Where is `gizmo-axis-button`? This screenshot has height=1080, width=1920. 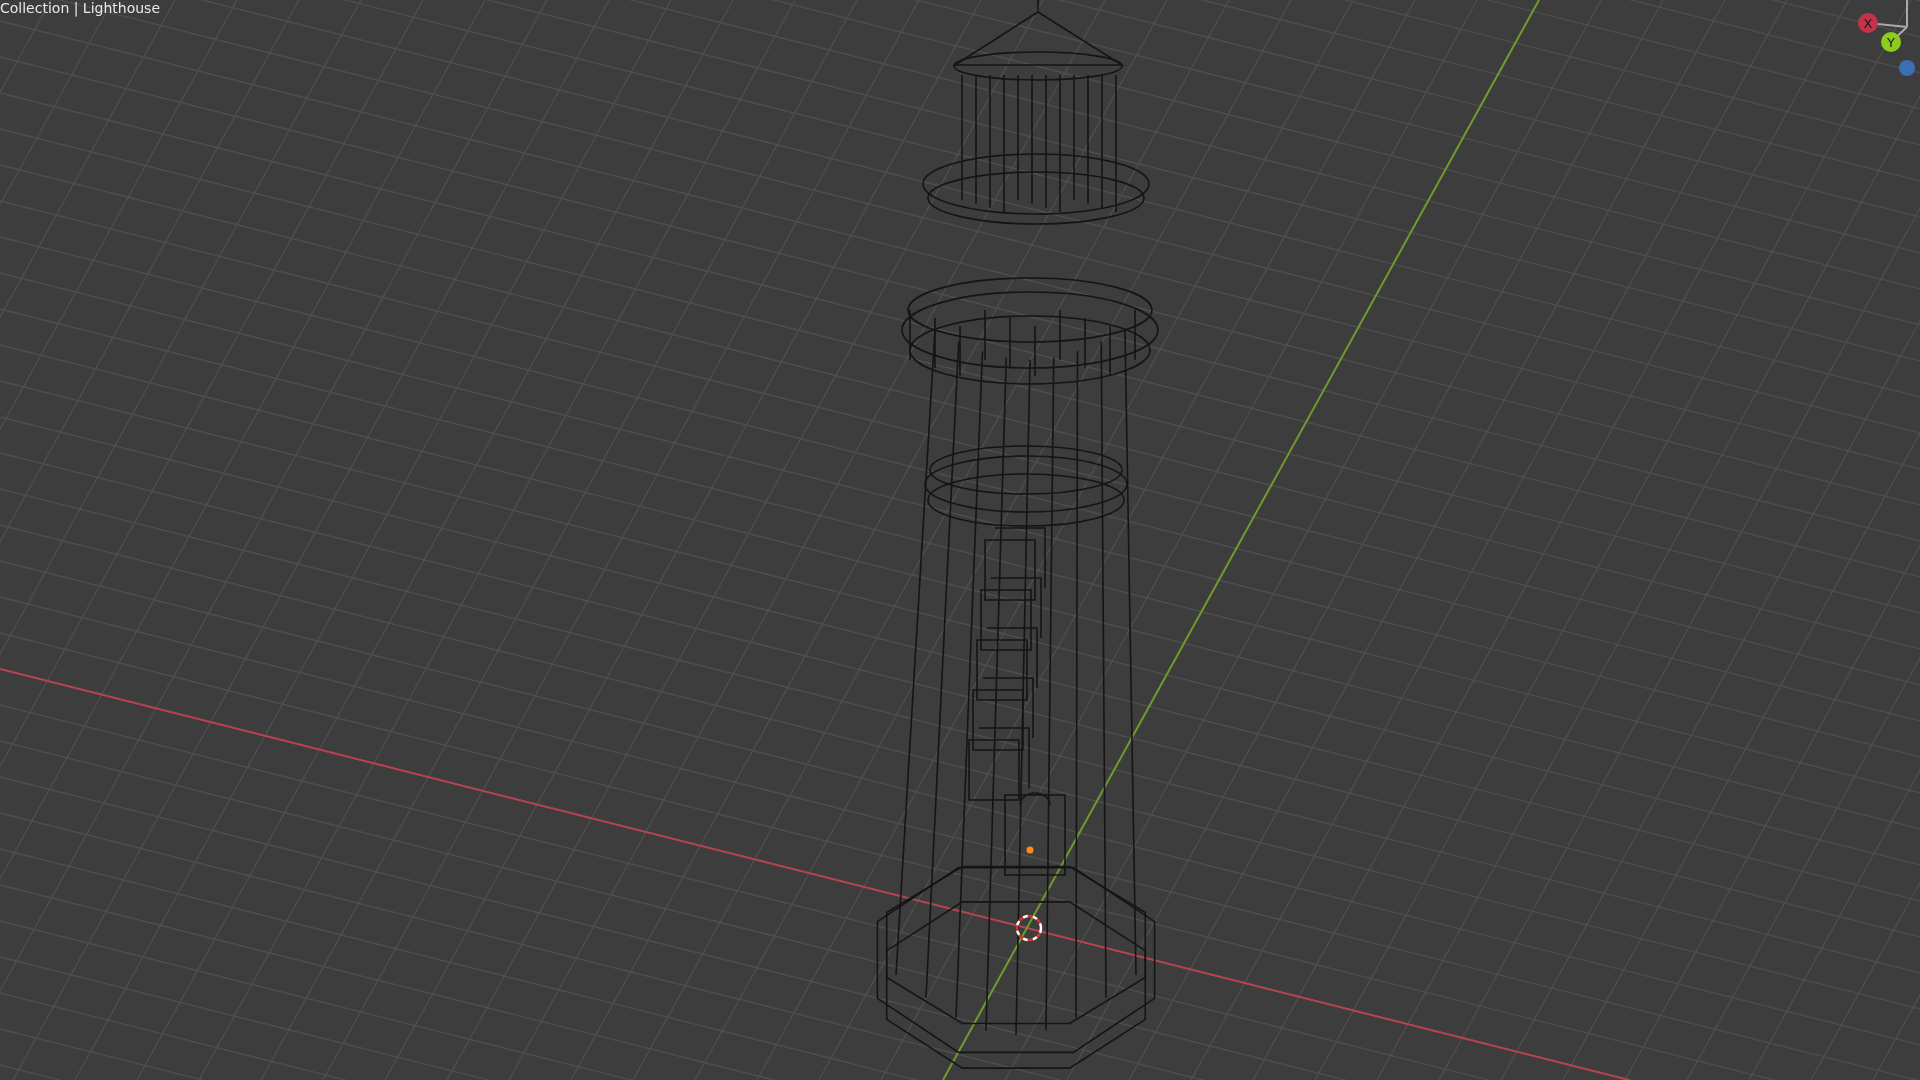
gizmo-axis-button is located at coordinates (1907, 68).